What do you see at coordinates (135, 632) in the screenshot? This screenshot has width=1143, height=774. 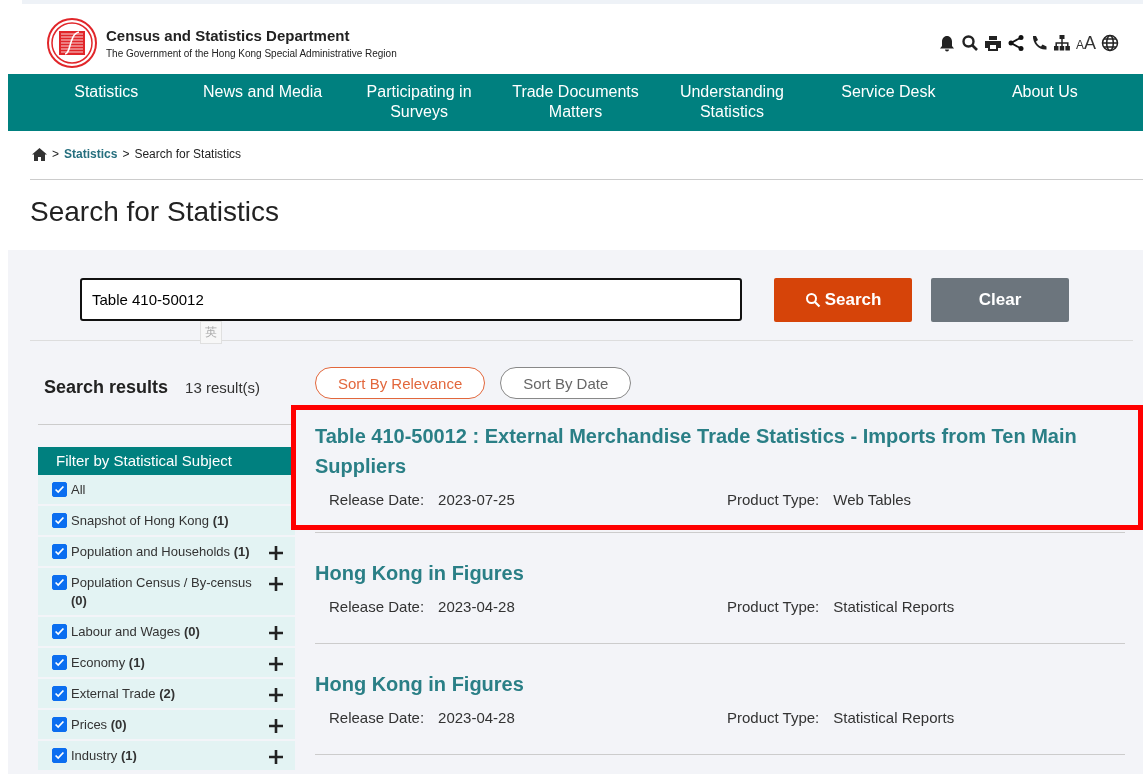 I see `filter-label: Labour and Wages (0)` at bounding box center [135, 632].